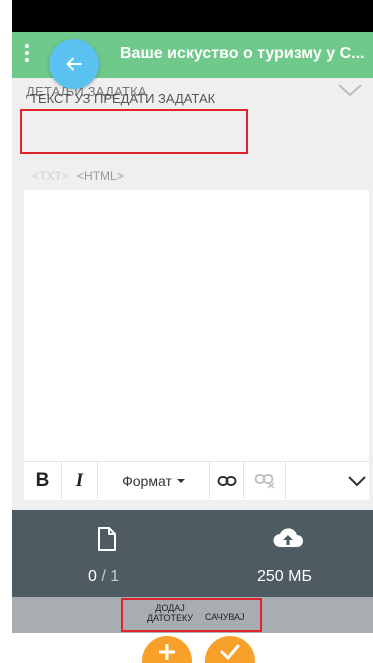 This screenshot has width=373, height=663. What do you see at coordinates (192, 553) in the screenshot?
I see `attachments-panel: 0 / 1 250 МБ` at bounding box center [192, 553].